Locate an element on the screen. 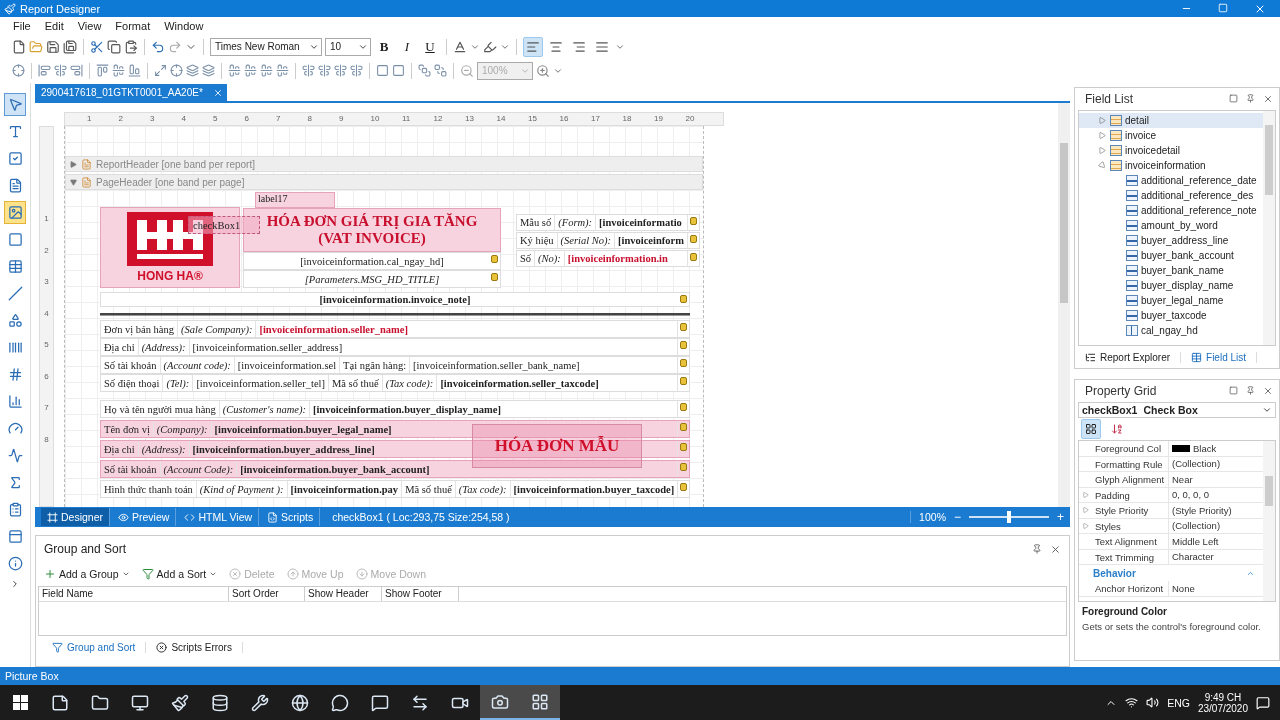 This screenshot has width=1280, height=720. tree-item: buyer_bank_name is located at coordinates (1171, 270).